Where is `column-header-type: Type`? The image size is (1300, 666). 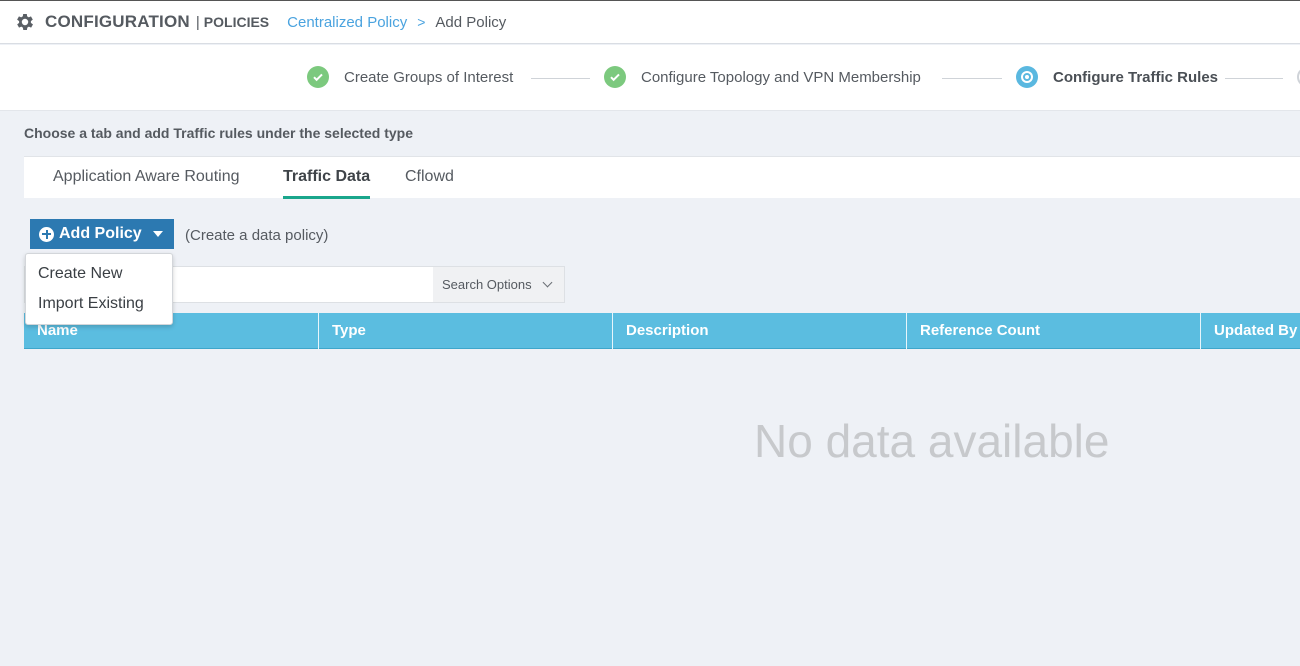
column-header-type: Type is located at coordinates (466, 331).